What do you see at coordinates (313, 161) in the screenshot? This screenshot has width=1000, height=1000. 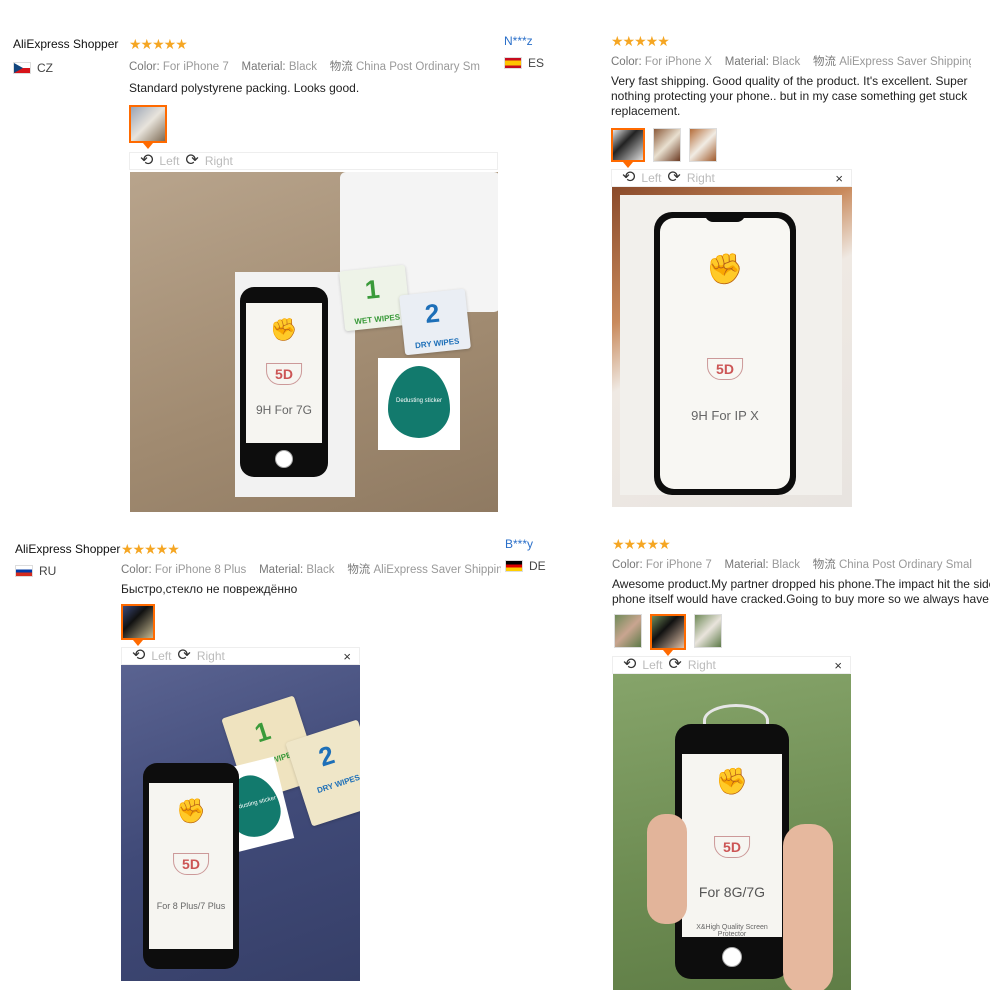 I see `photo-toolbar: ⟲ Left ⟳ Right` at bounding box center [313, 161].